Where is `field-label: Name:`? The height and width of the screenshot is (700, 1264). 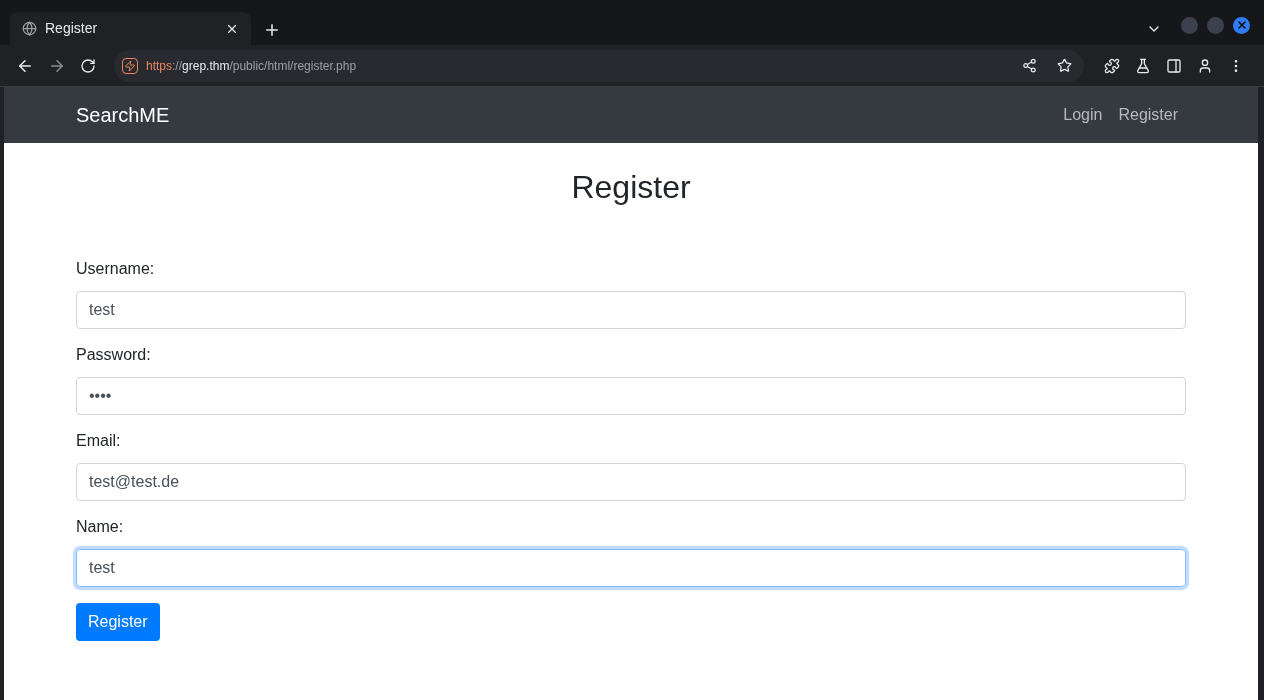
field-label: Name: is located at coordinates (100, 527).